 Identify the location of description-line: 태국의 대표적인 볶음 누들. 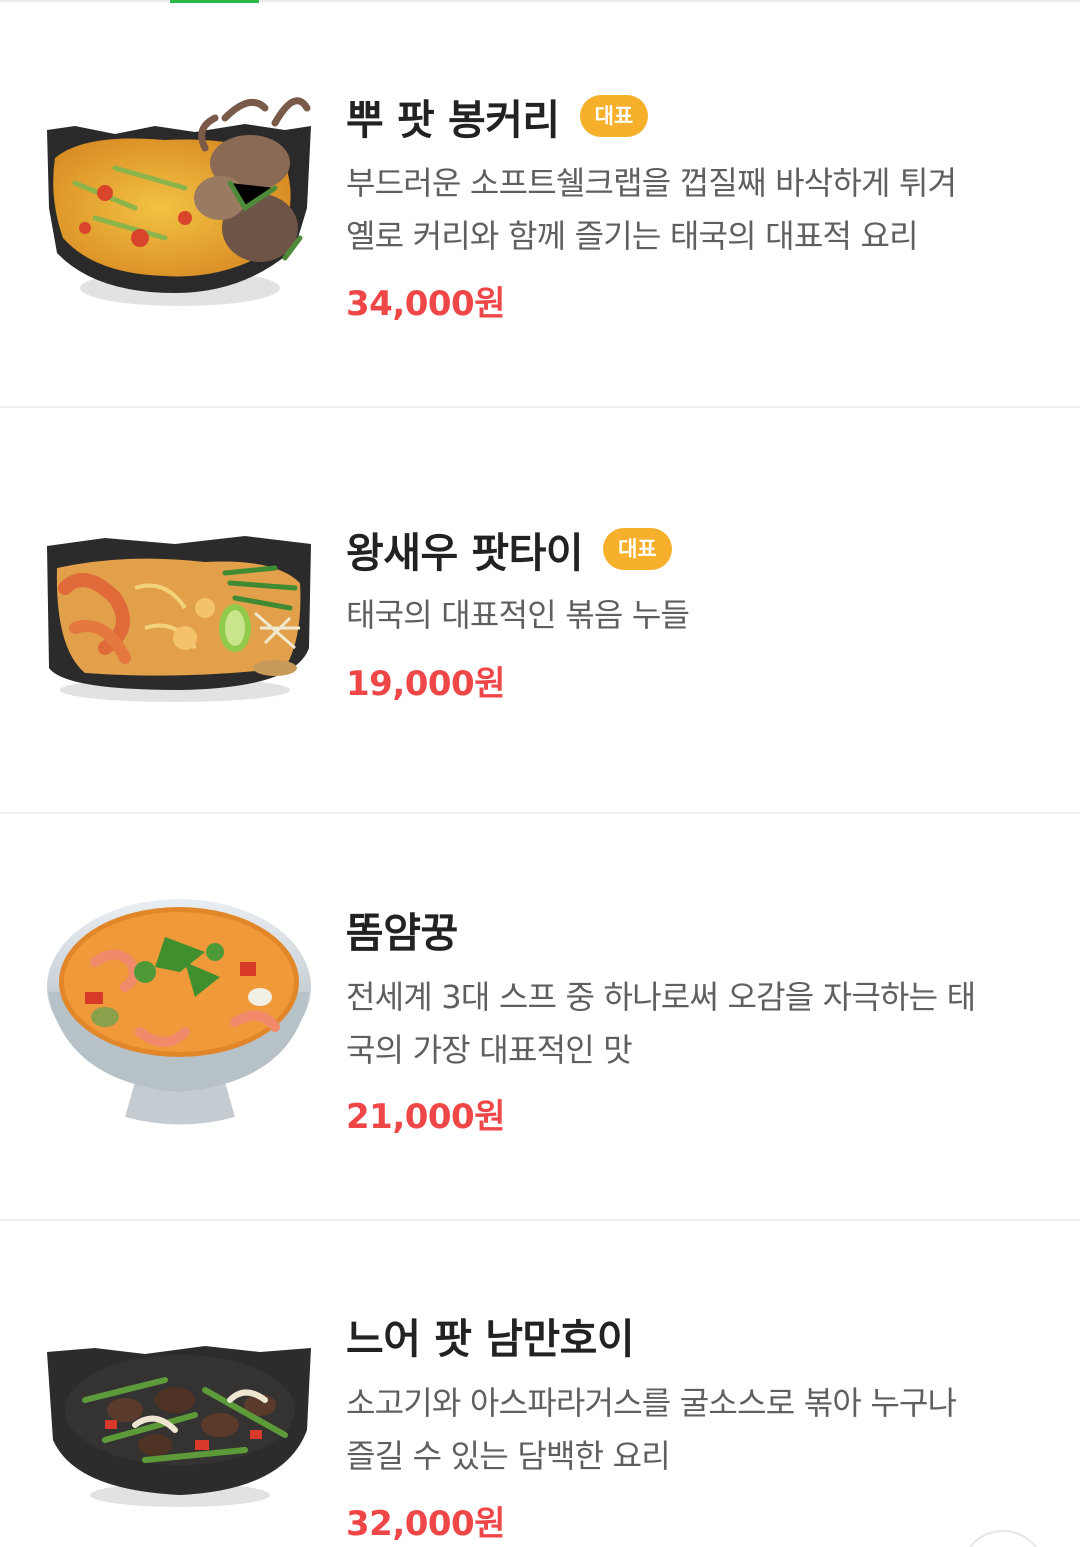
(518, 615).